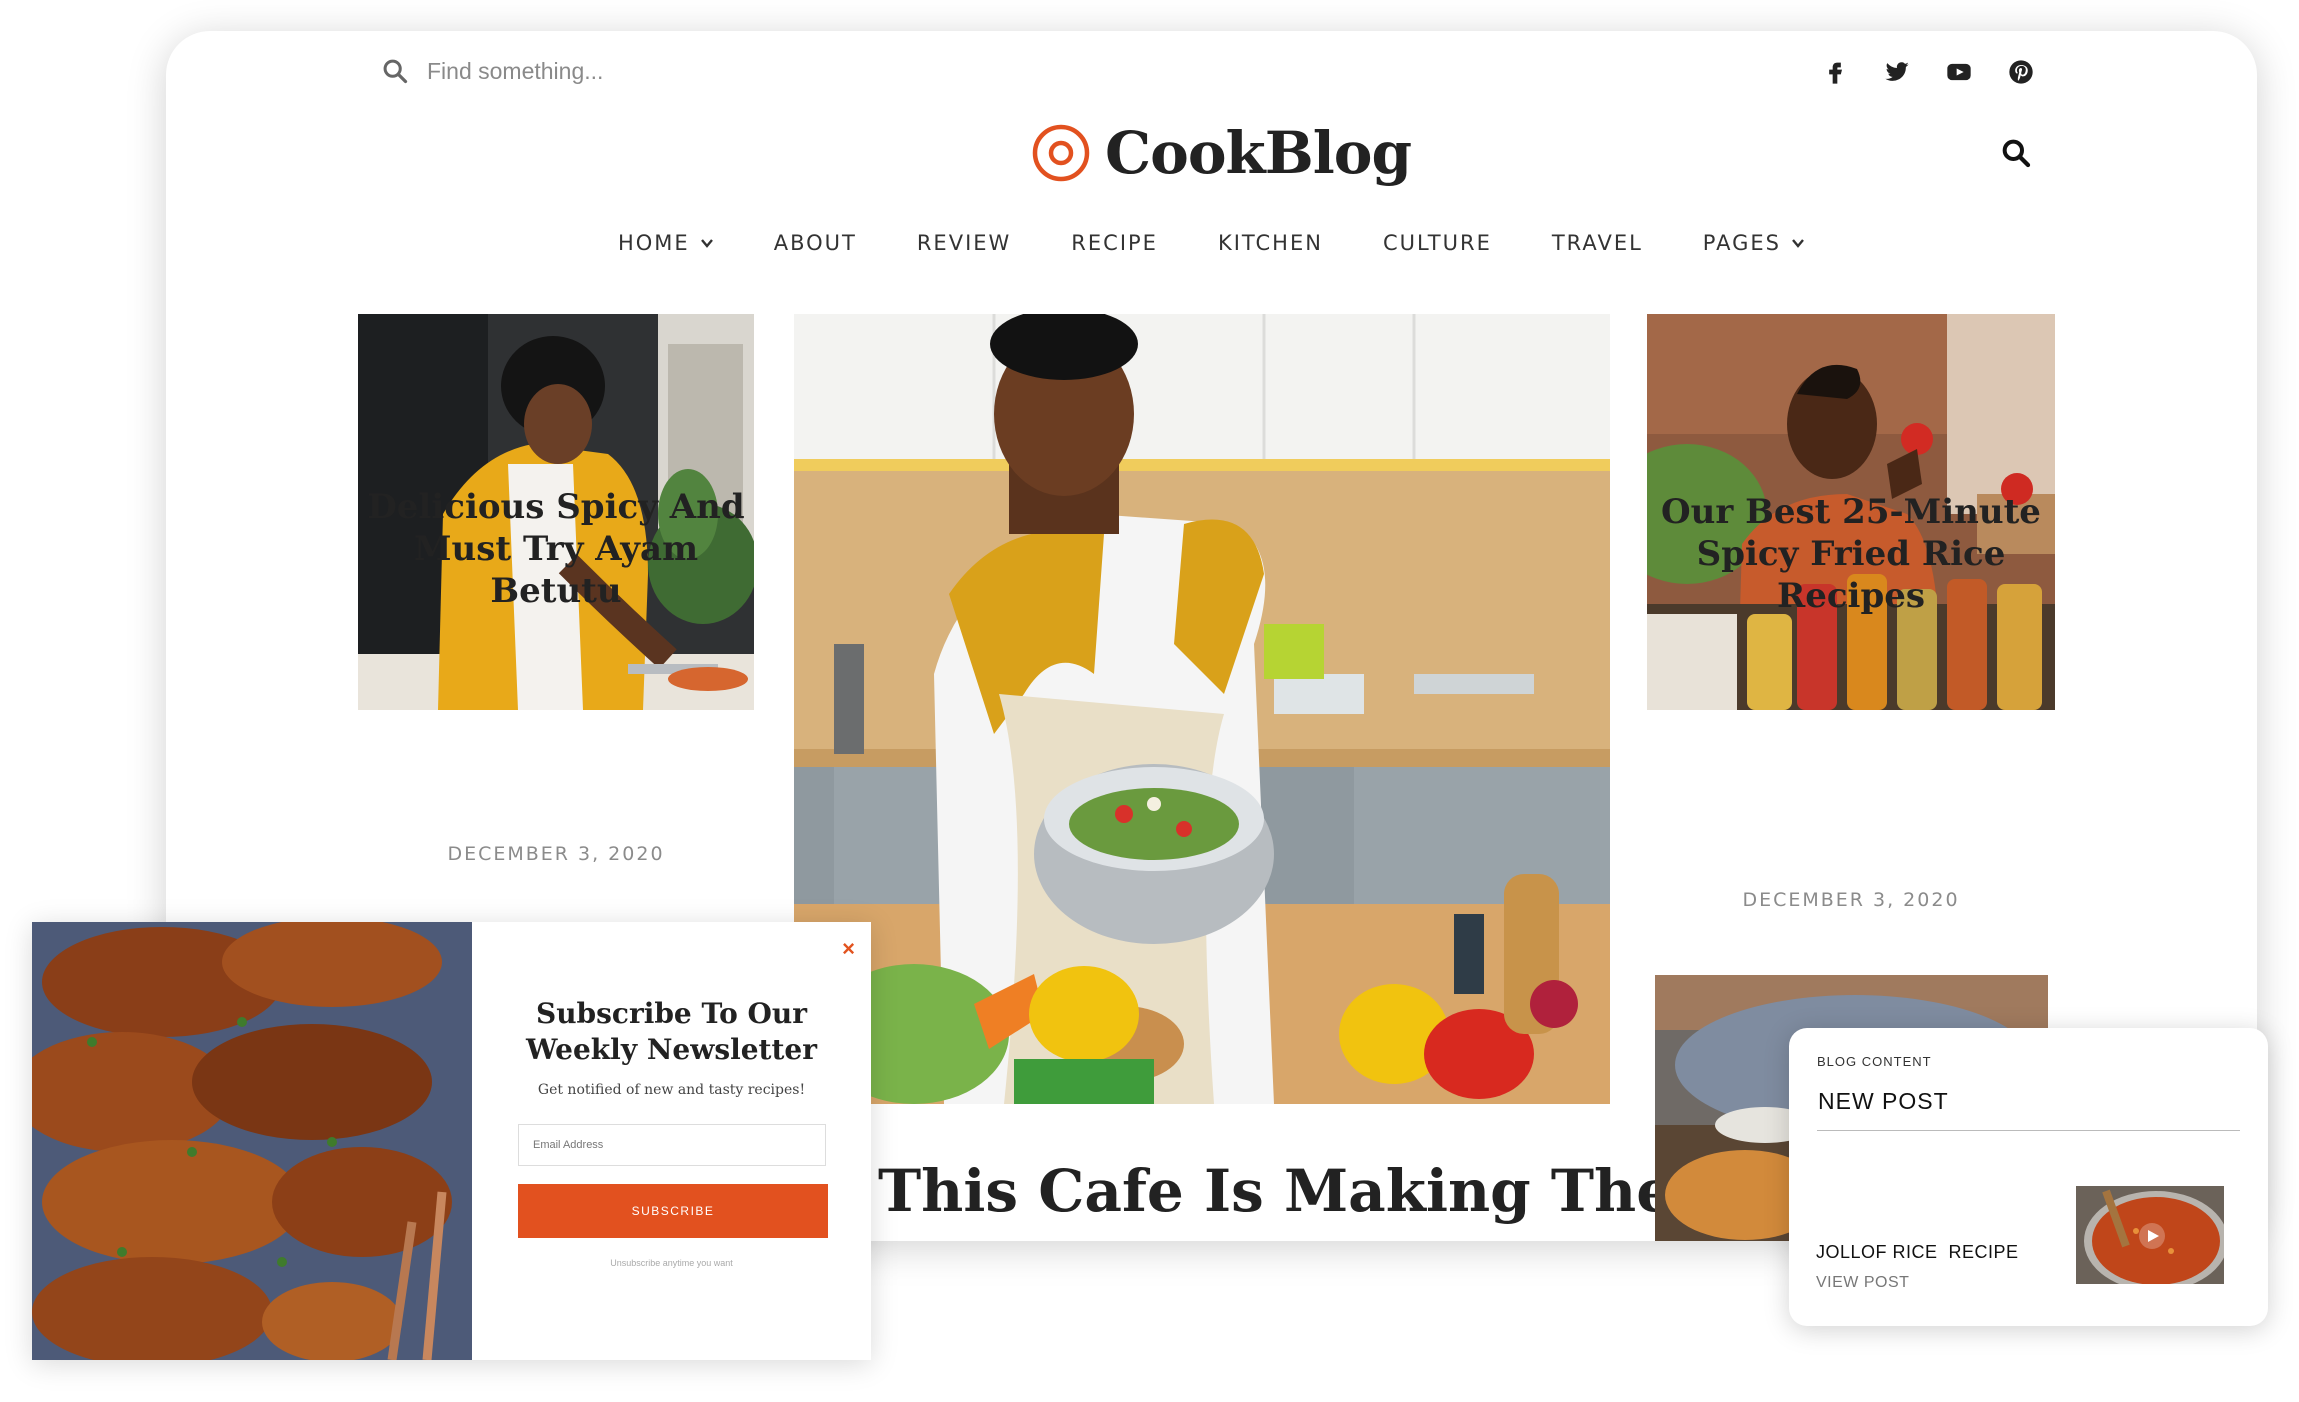  Describe the element at coordinates (1851, 512) in the screenshot. I see `title-line: Our Best 25-Minute` at that location.